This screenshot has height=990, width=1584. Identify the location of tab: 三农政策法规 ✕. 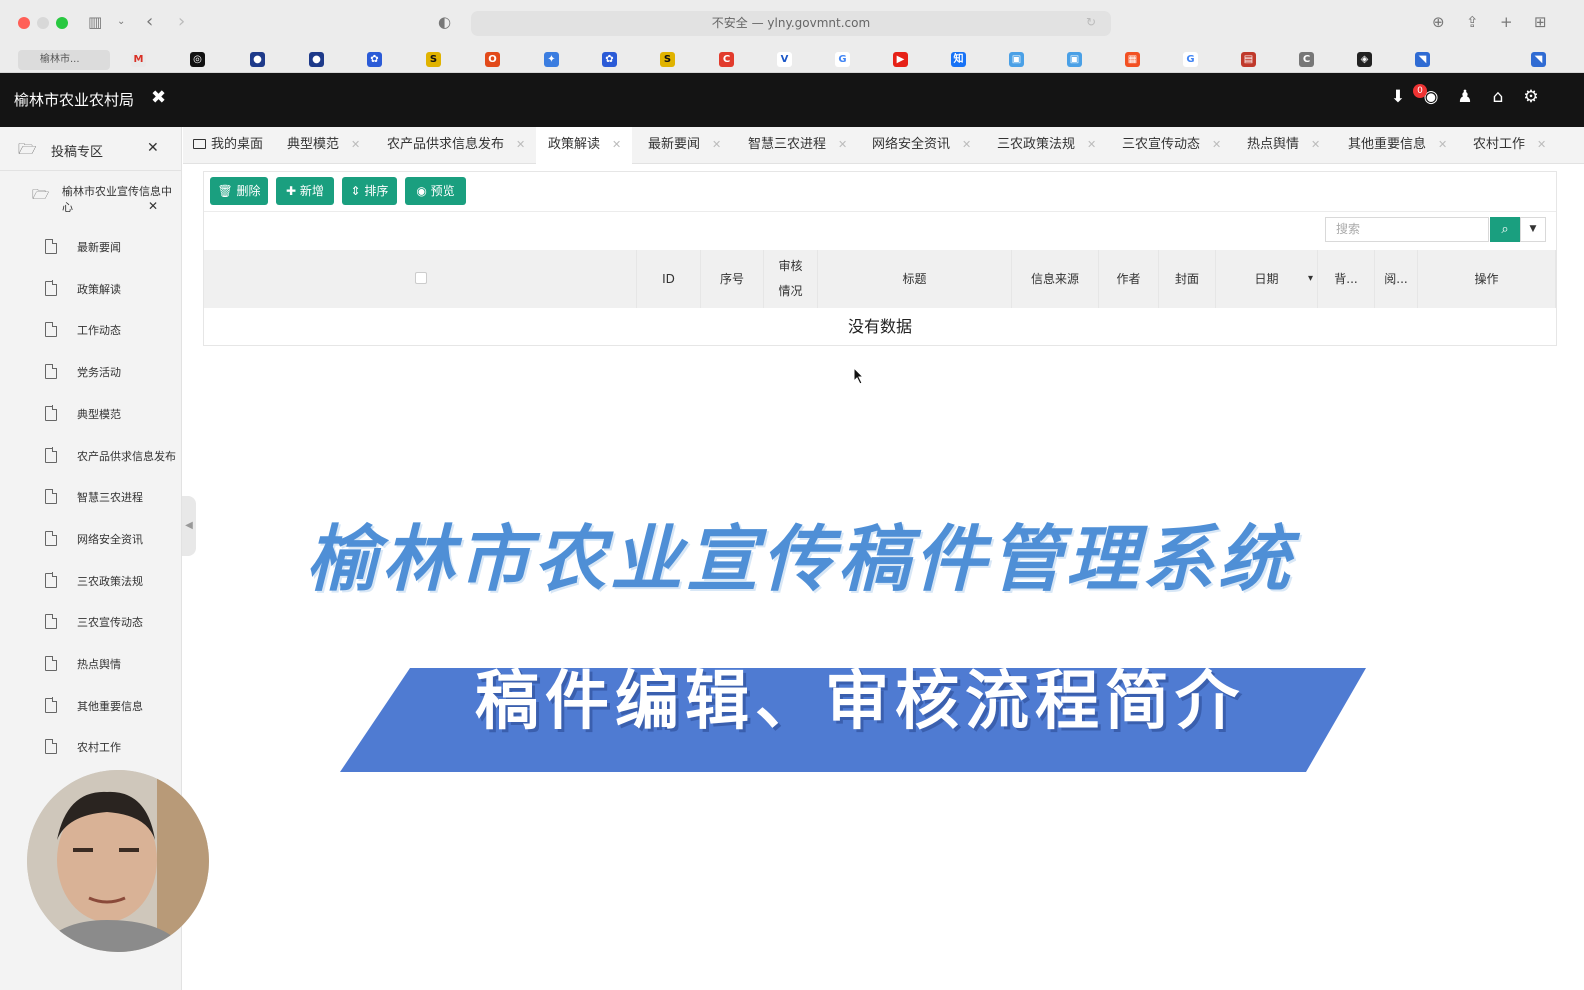
(1045, 145).